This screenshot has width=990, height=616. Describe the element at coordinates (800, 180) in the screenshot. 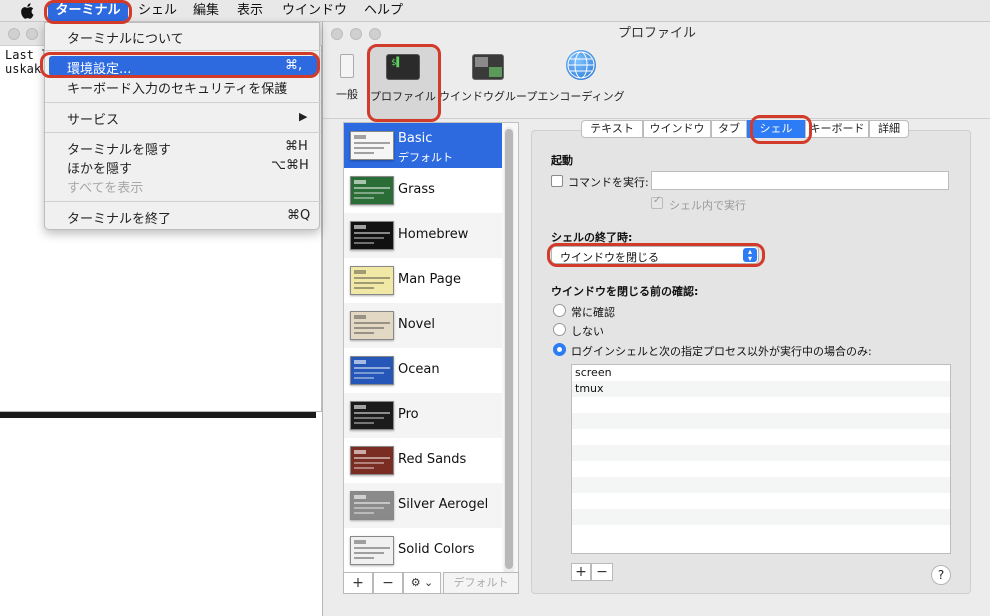

I see `run-command-field` at that location.